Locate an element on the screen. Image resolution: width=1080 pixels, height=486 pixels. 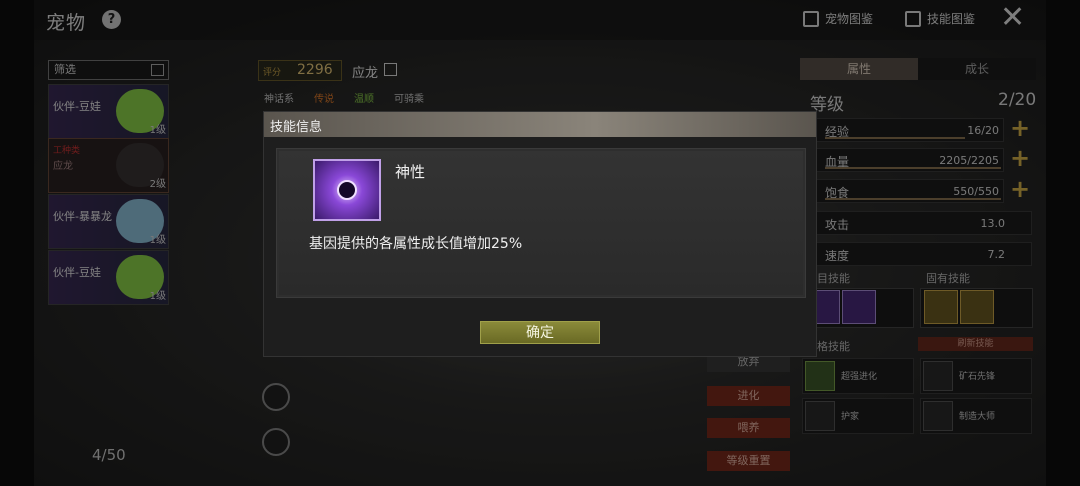
skill-description: 基因提供的各属性成长值增加25% is located at coordinates (416, 244).